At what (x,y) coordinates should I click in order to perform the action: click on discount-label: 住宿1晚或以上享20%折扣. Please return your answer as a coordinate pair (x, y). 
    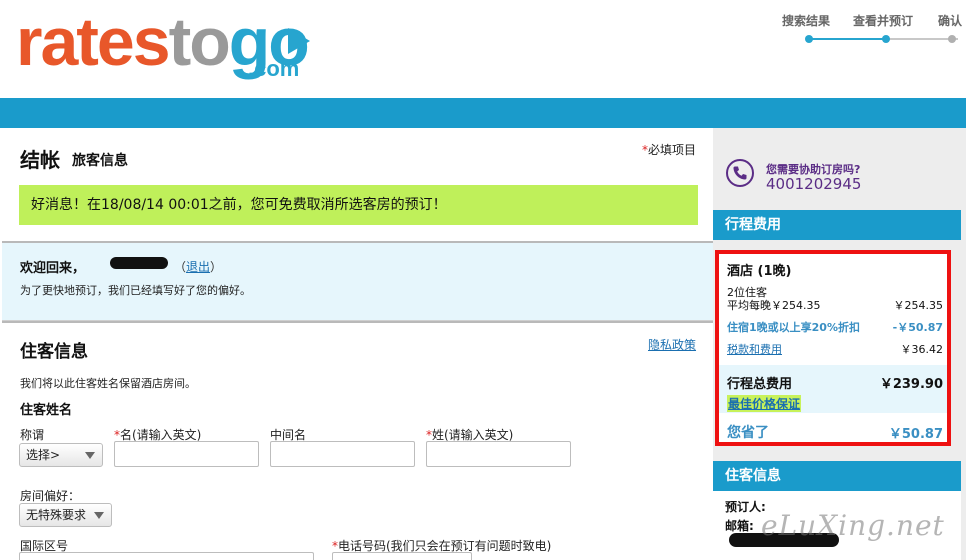
    Looking at the image, I should click on (793, 327).